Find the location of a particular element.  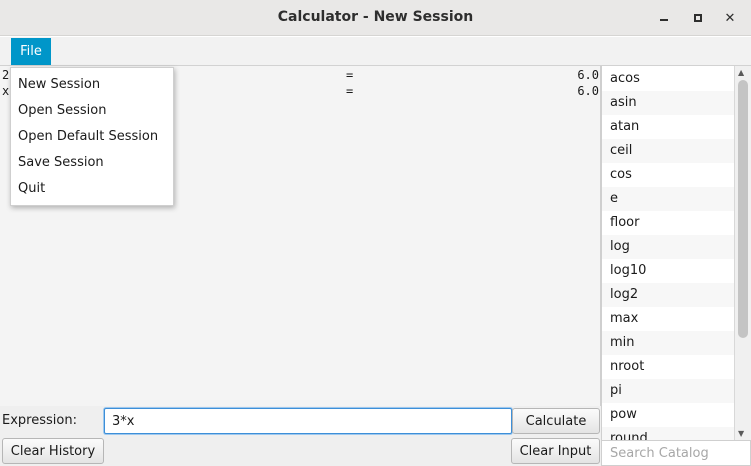

catalog-item: nroot is located at coordinates (668, 367).